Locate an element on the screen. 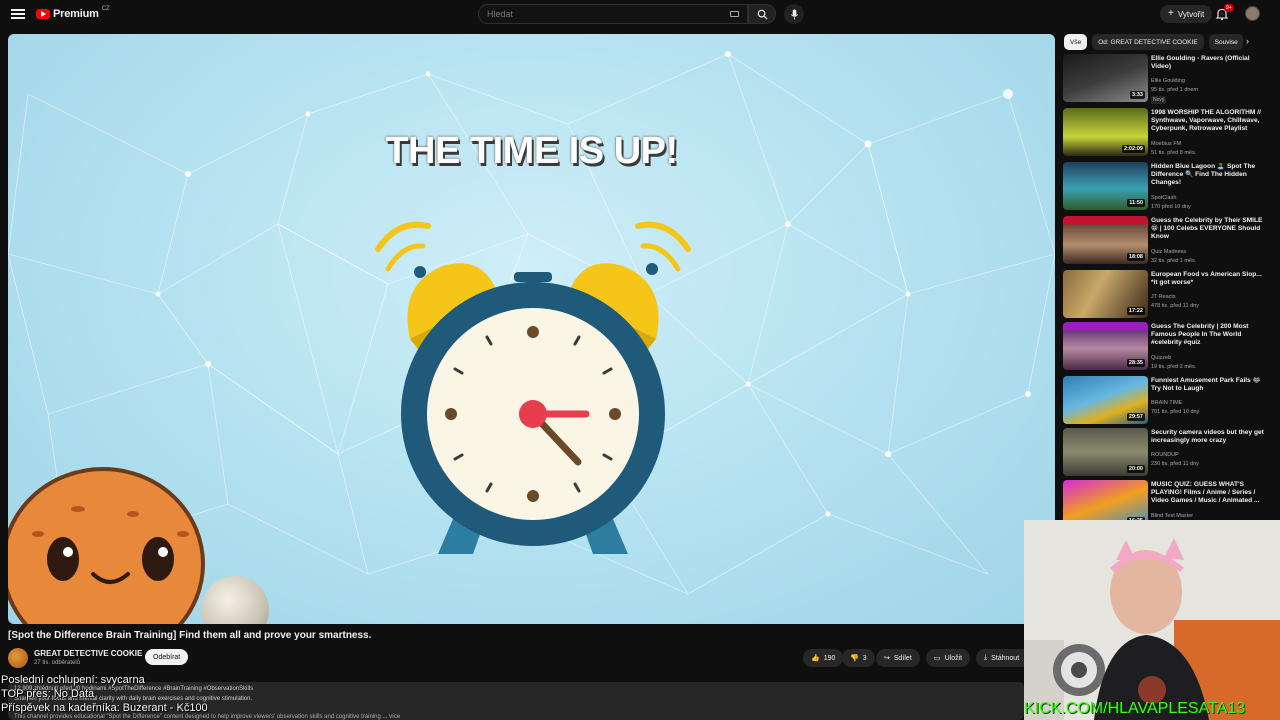 The height and width of the screenshot is (720, 1280). dislike-button: 👎 3 is located at coordinates (858, 658).